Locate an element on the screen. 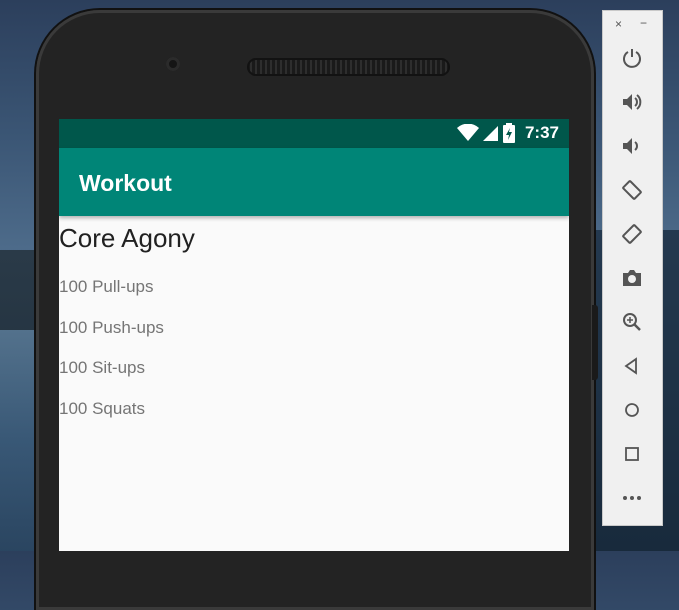 This screenshot has width=679, height=610. more-icon is located at coordinates (632, 498).